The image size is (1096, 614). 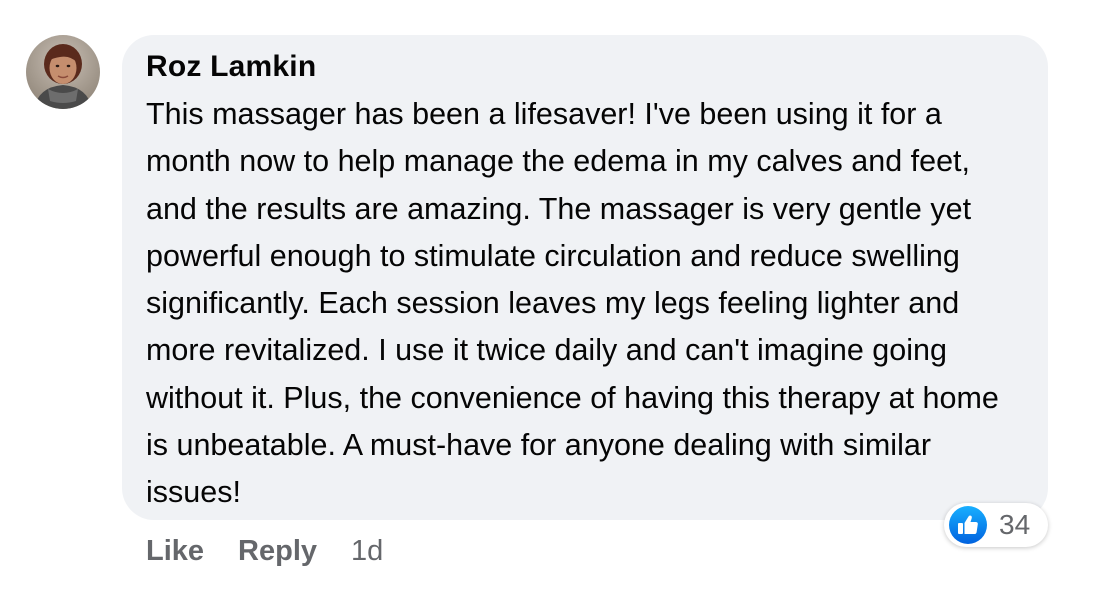 I want to click on person-avatar-icon, so click(x=63, y=72).